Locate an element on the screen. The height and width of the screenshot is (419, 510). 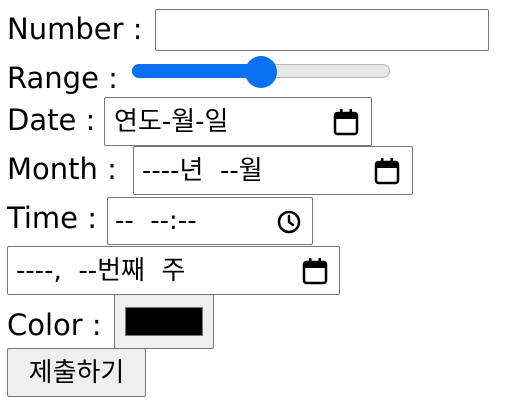
number-label: Number : is located at coordinates (79, 29).